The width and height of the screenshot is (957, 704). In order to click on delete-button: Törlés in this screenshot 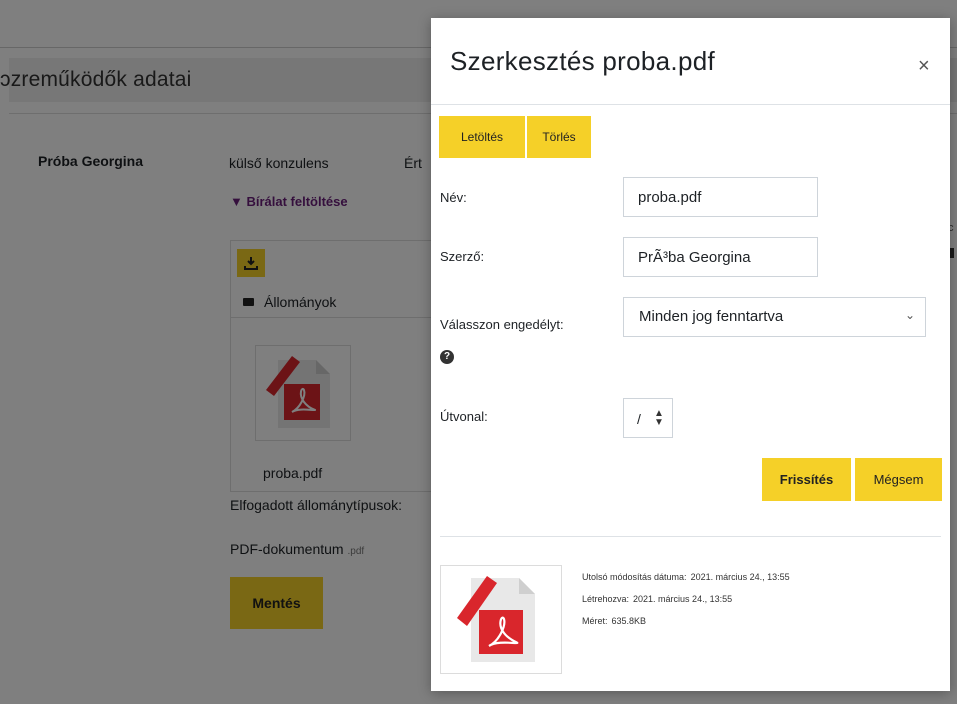, I will do `click(559, 137)`.